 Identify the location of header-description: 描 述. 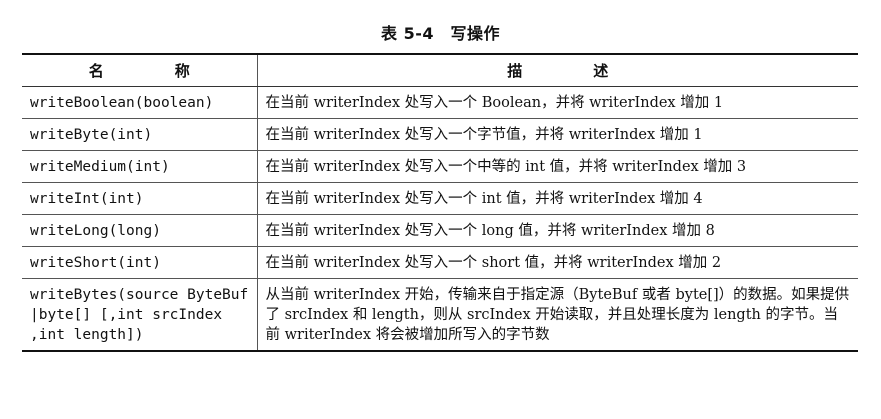
(557, 70).